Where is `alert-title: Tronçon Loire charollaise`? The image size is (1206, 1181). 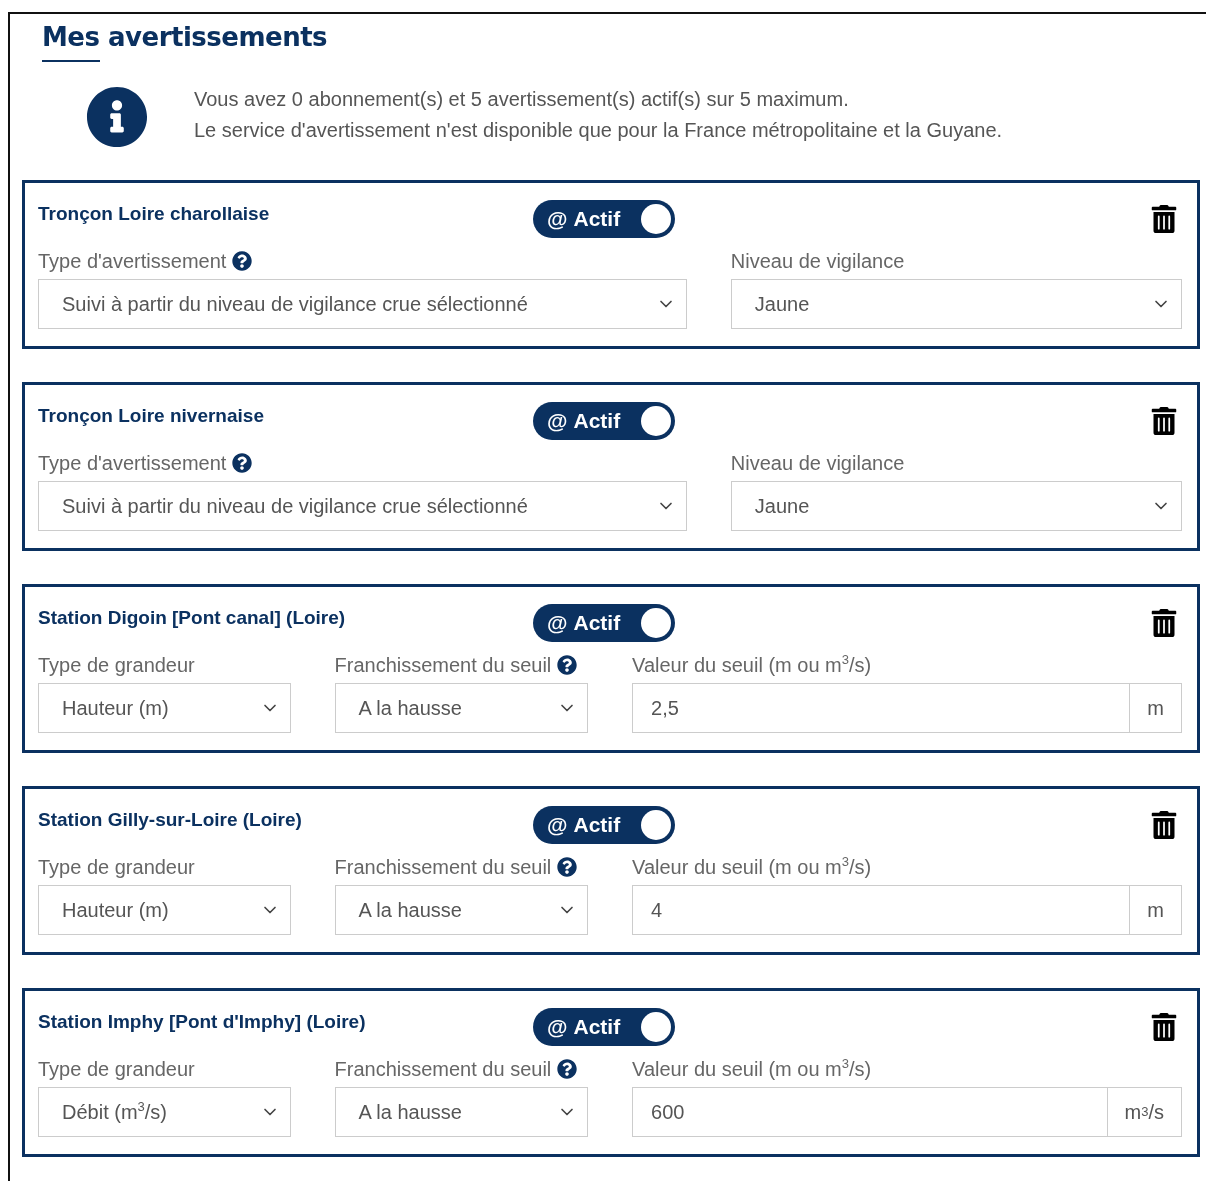 alert-title: Tronçon Loire charollaise is located at coordinates (154, 213).